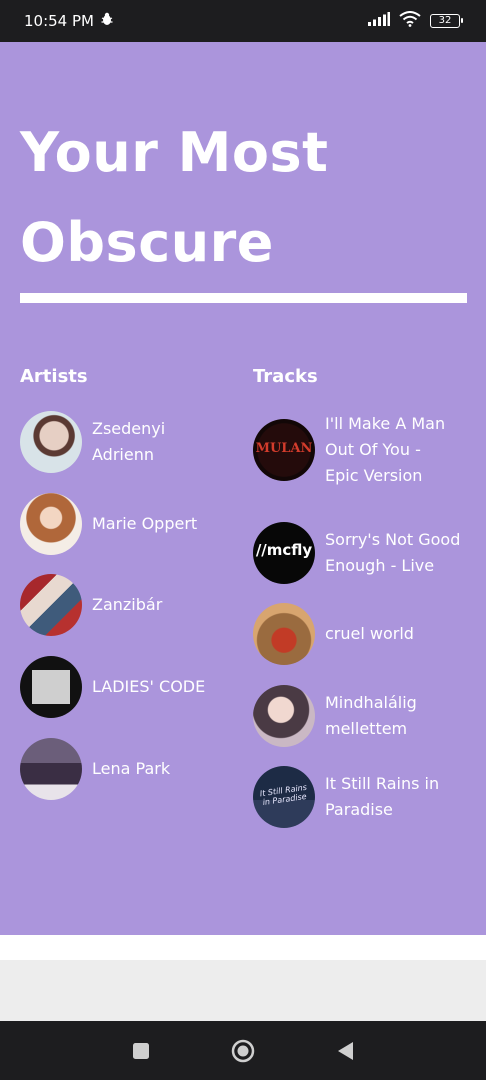  Describe the element at coordinates (149, 686) in the screenshot. I see `artist-name: LADIES' CODE` at that location.